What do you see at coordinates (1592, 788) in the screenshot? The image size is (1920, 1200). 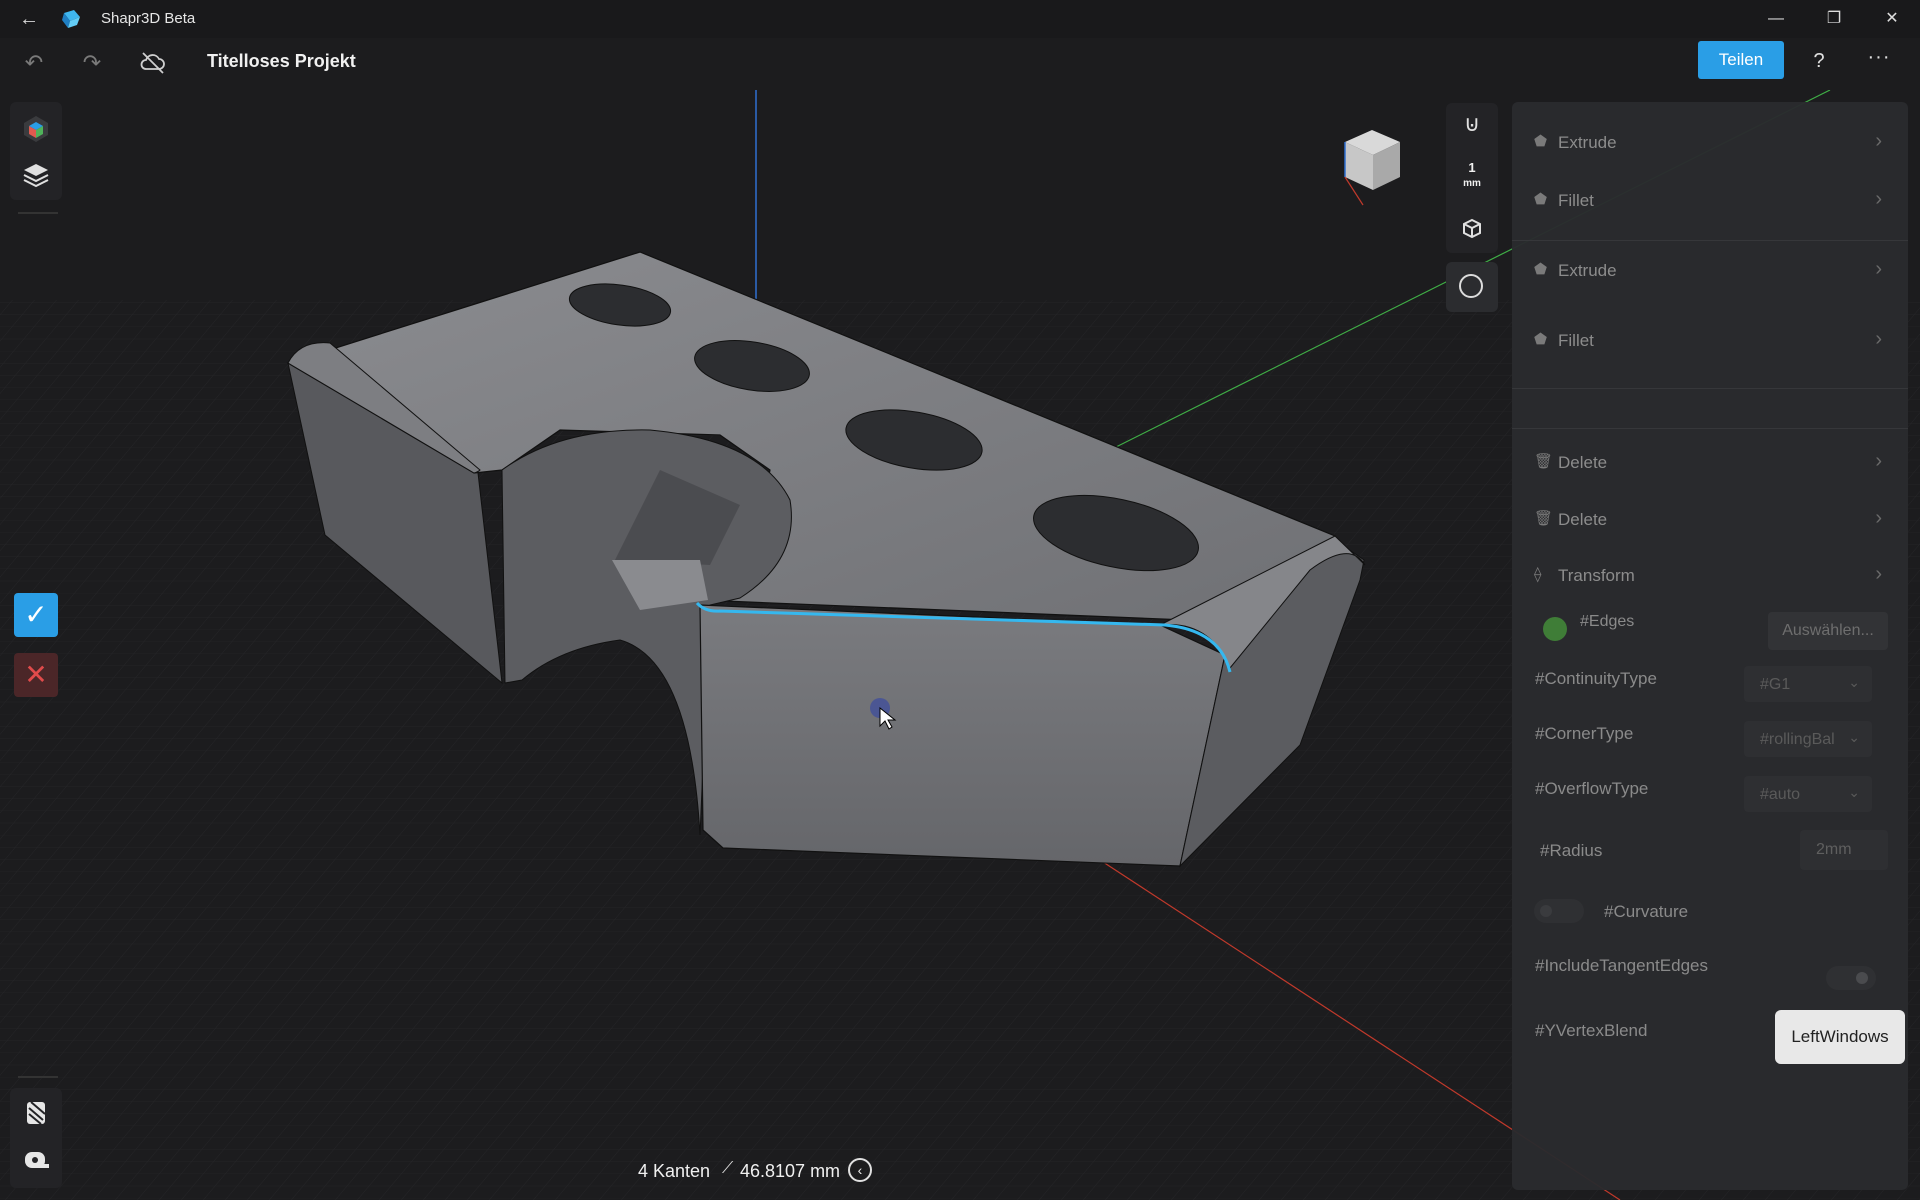 I see `overflow-type-label: #OverflowType` at bounding box center [1592, 788].